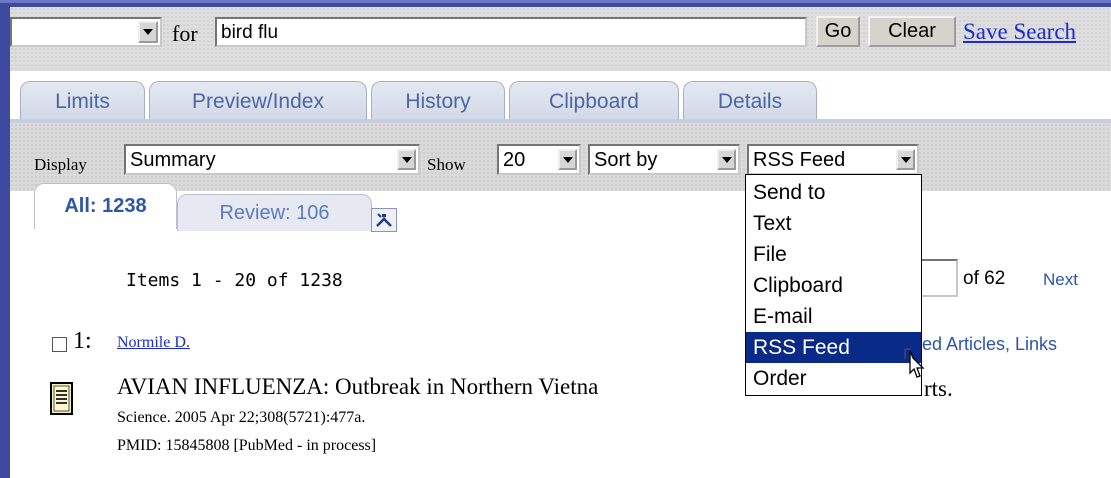 The width and height of the screenshot is (1111, 478). I want to click on show-count-value: 20, so click(514, 160).